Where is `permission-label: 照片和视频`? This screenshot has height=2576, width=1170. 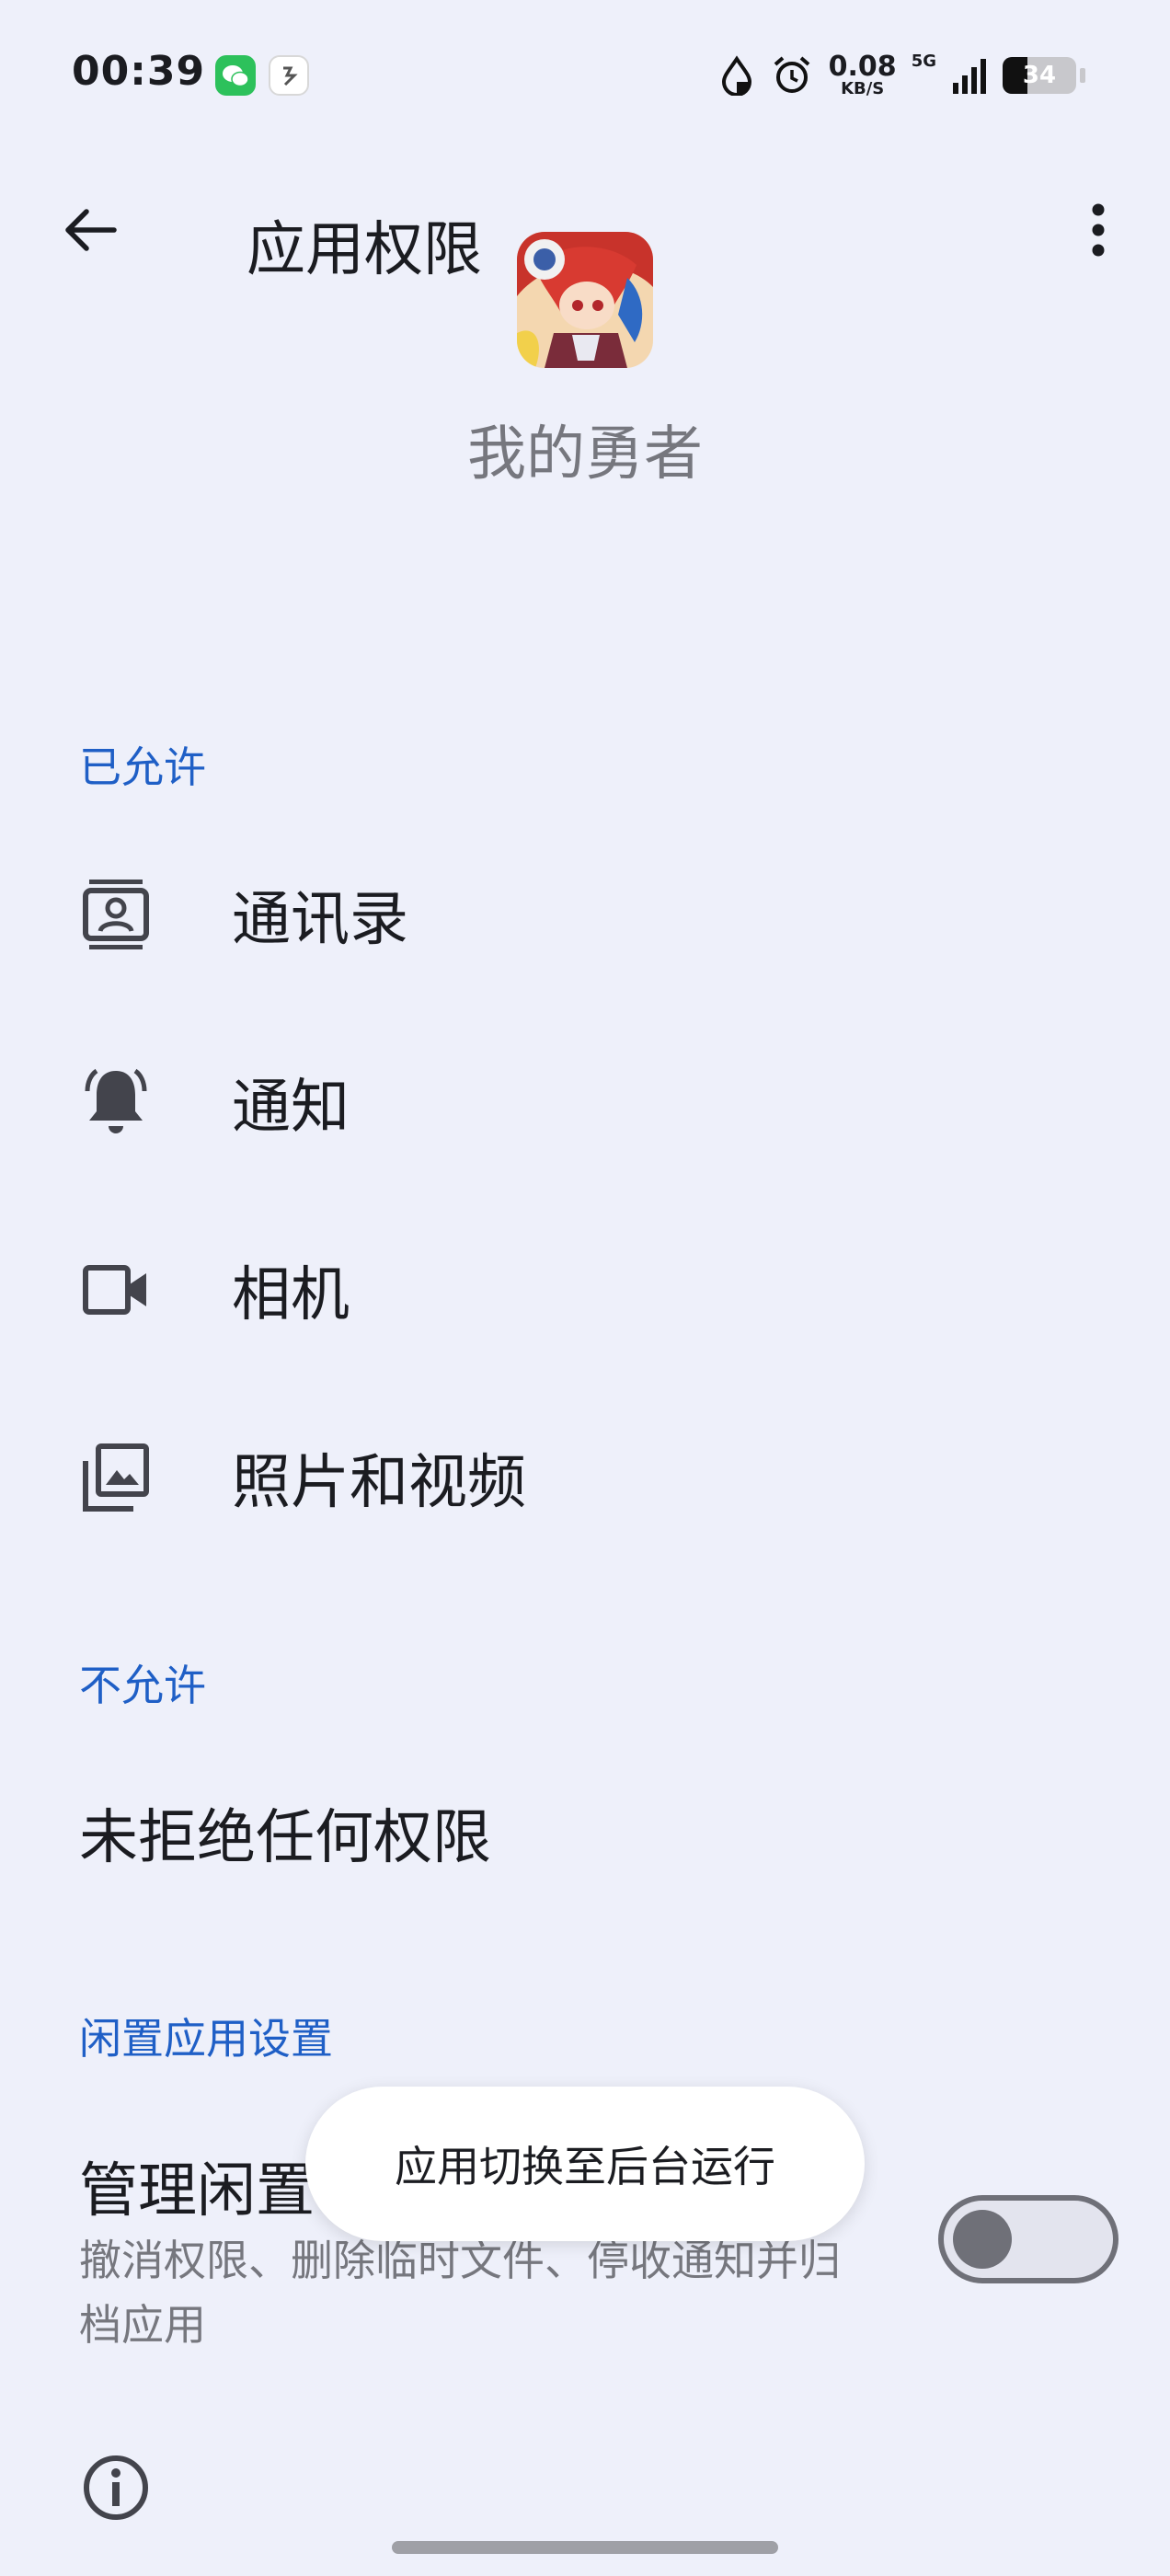
permission-label: 照片和视频 is located at coordinates (379, 1483).